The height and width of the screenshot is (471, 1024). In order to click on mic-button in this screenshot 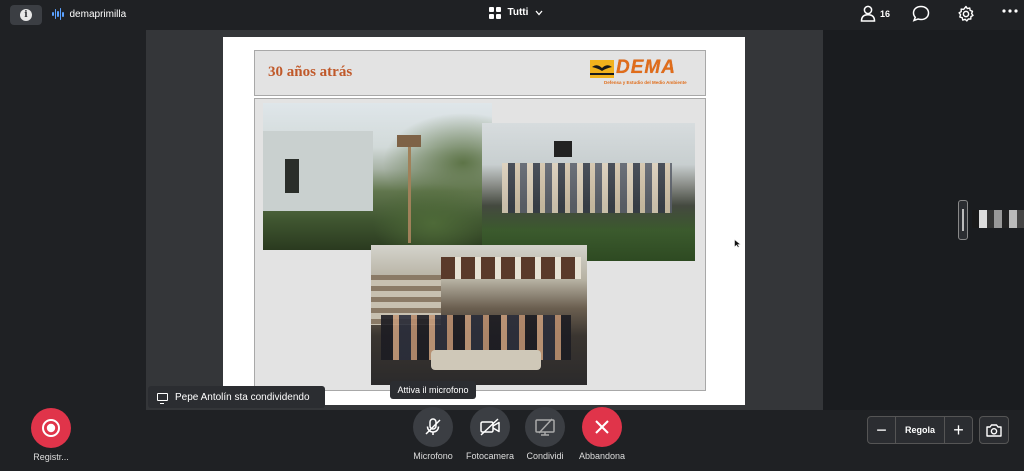, I will do `click(433, 427)`.